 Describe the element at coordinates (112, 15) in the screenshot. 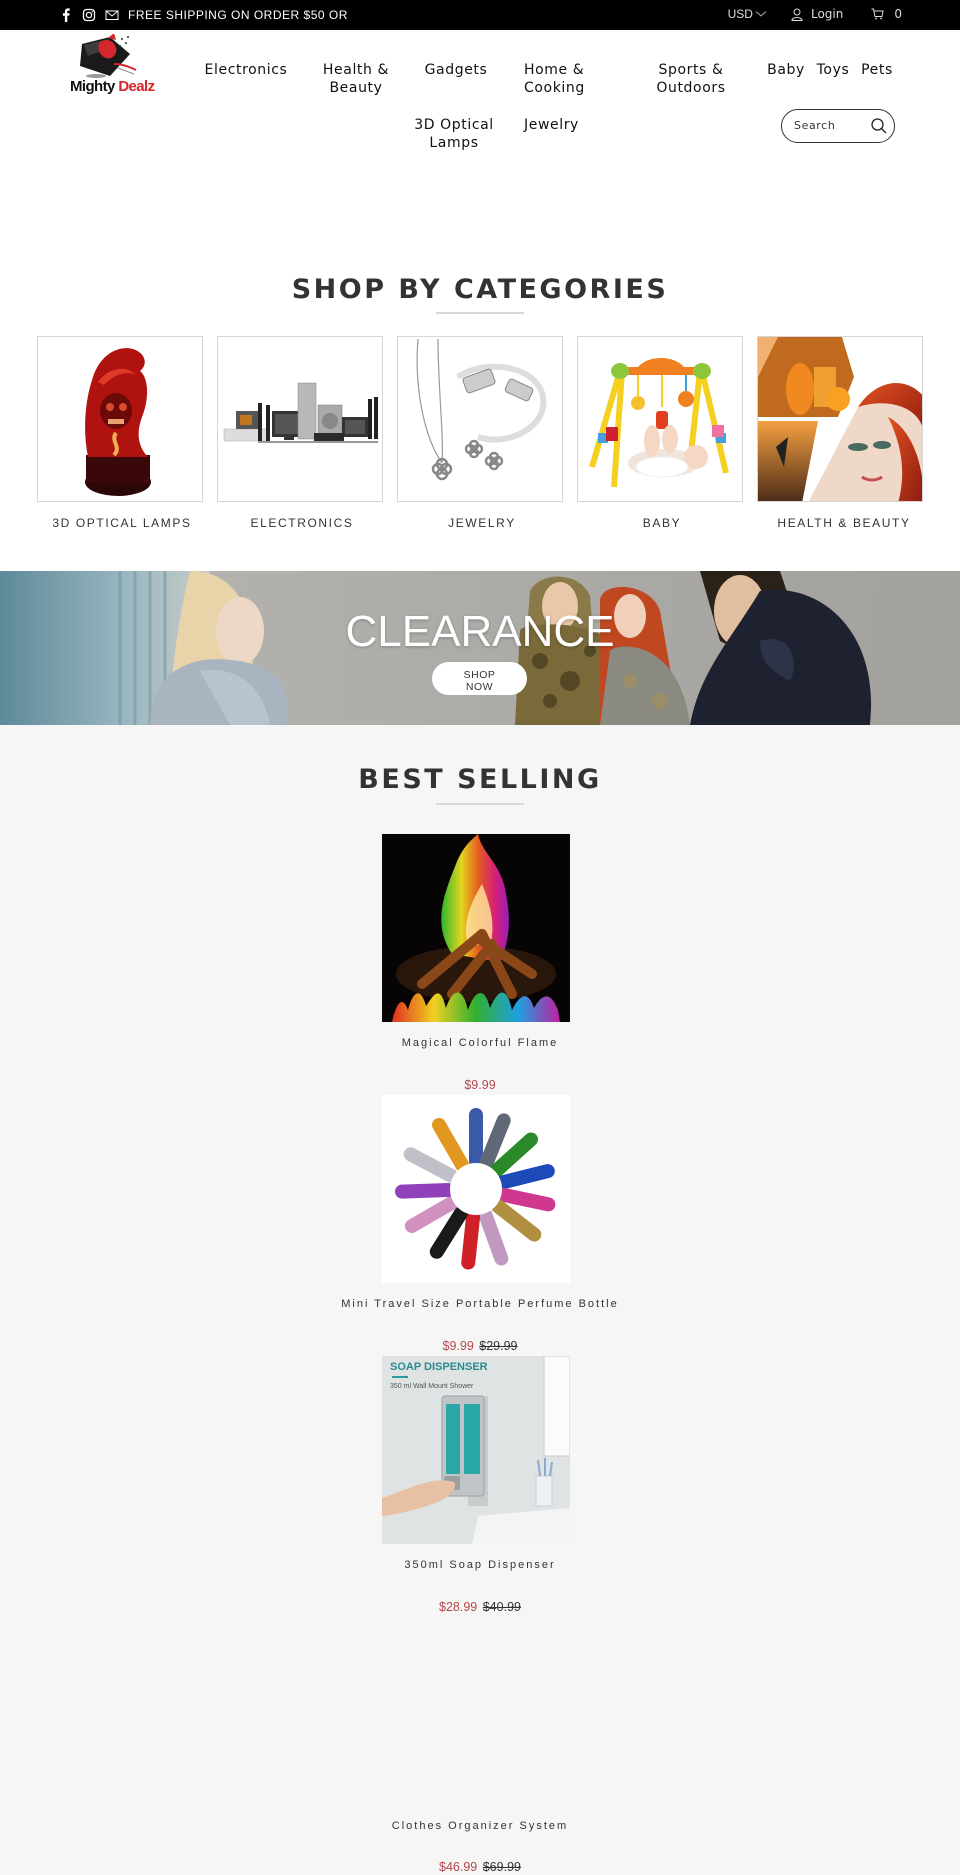

I see `mail-icon` at that location.